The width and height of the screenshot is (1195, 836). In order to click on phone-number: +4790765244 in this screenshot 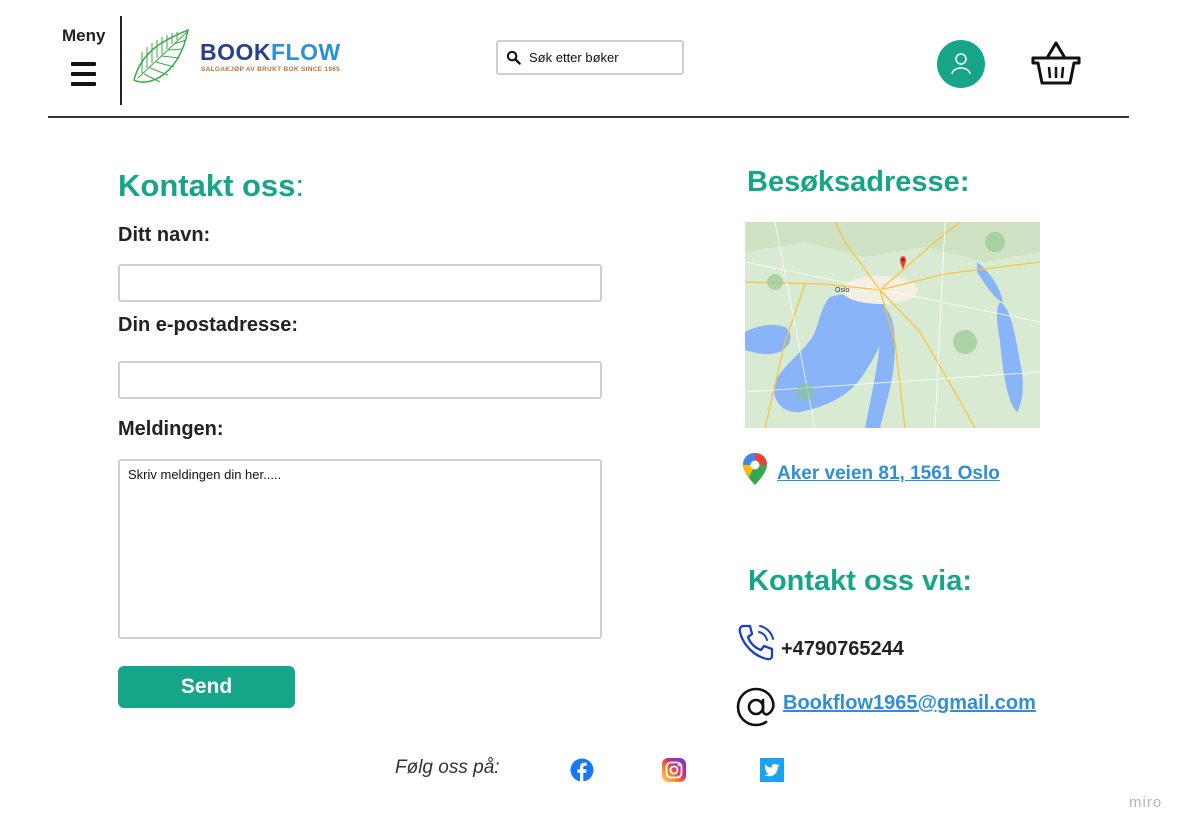, I will do `click(842, 649)`.